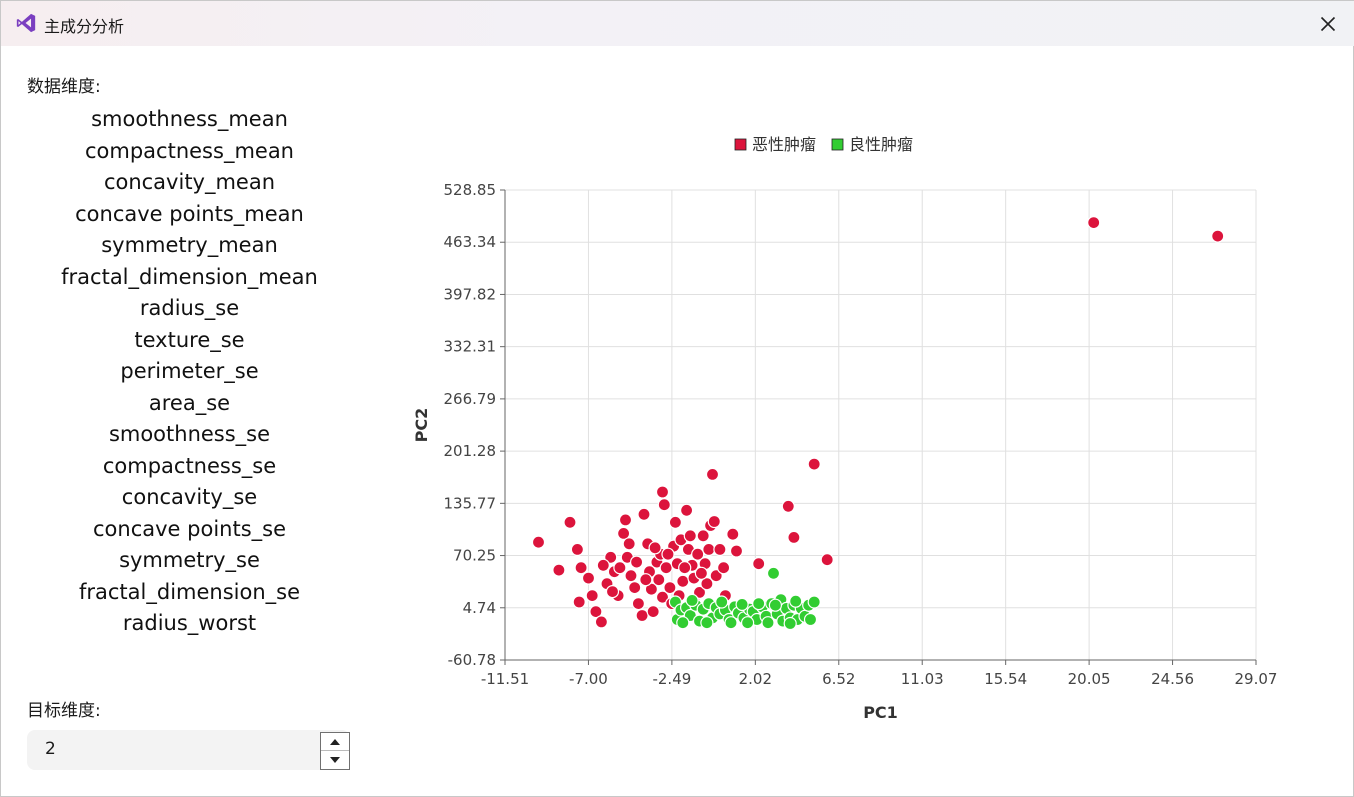 The height and width of the screenshot is (797, 1354). I want to click on list-item: concavity_mean, so click(189, 183).